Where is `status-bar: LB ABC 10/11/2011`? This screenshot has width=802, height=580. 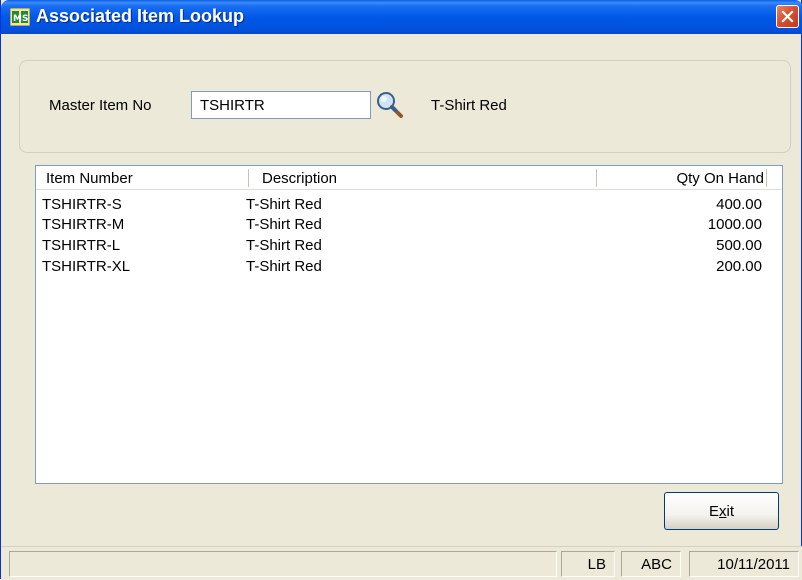
status-bar: LB ABC 10/11/2011 is located at coordinates (401, 563).